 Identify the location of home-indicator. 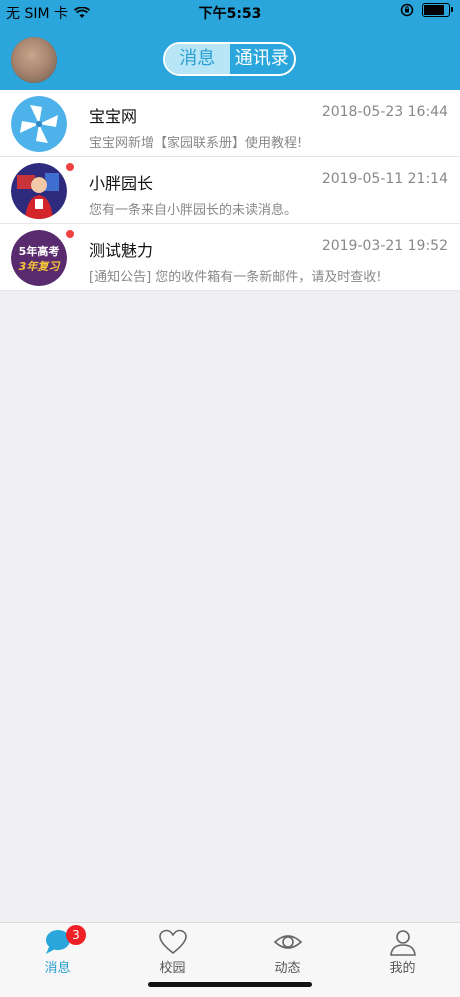
(230, 984).